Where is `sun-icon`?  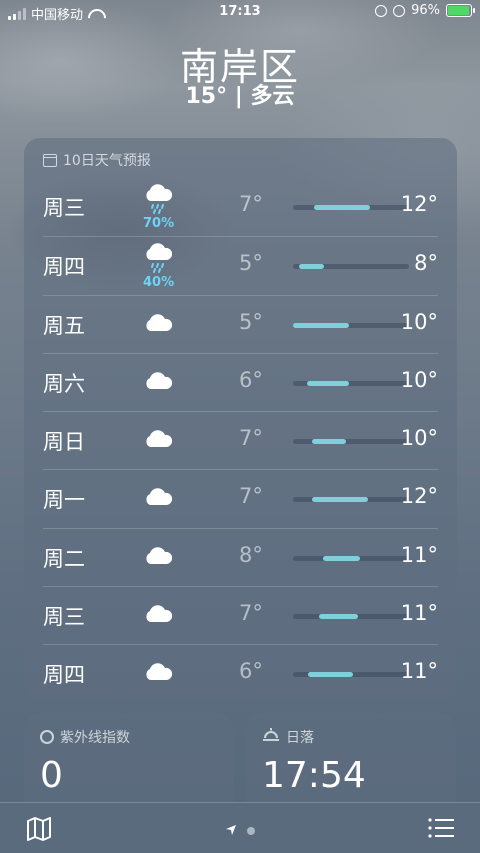
sun-icon is located at coordinates (47, 737).